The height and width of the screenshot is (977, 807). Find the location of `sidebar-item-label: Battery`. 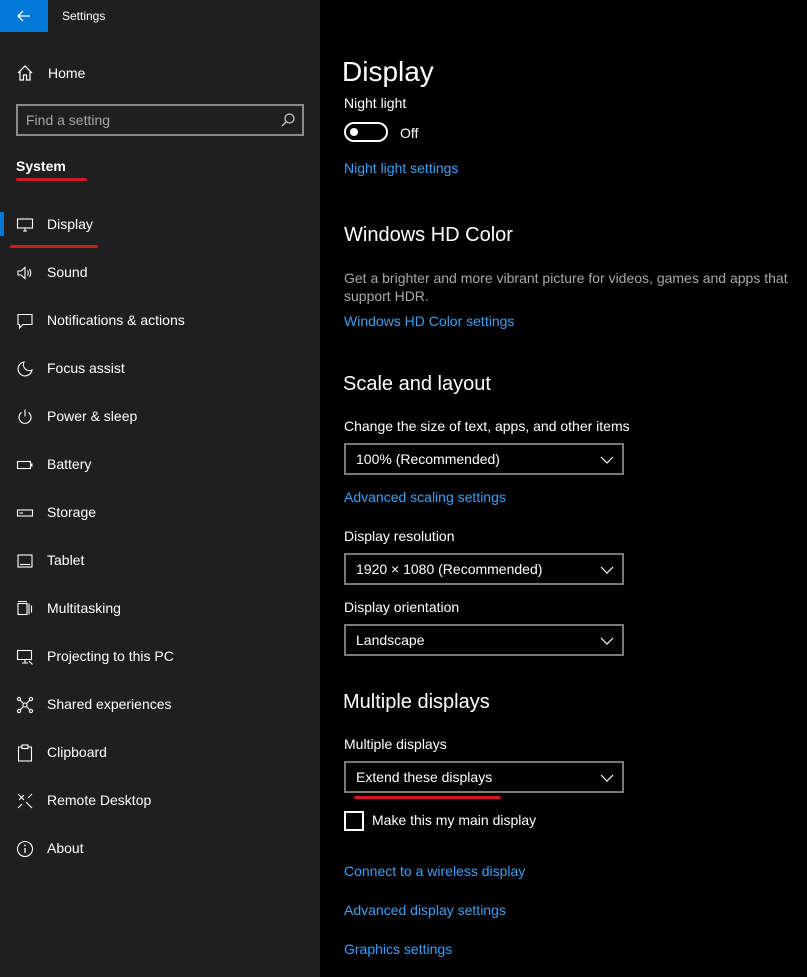

sidebar-item-label: Battery is located at coordinates (69, 464).